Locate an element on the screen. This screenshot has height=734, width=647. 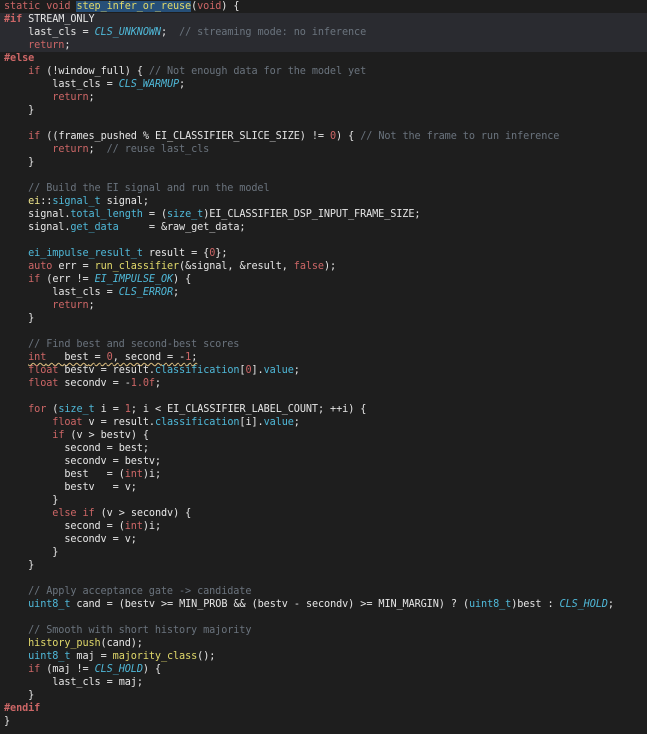
code-line: return; // reuse last_cls is located at coordinates (323, 149).